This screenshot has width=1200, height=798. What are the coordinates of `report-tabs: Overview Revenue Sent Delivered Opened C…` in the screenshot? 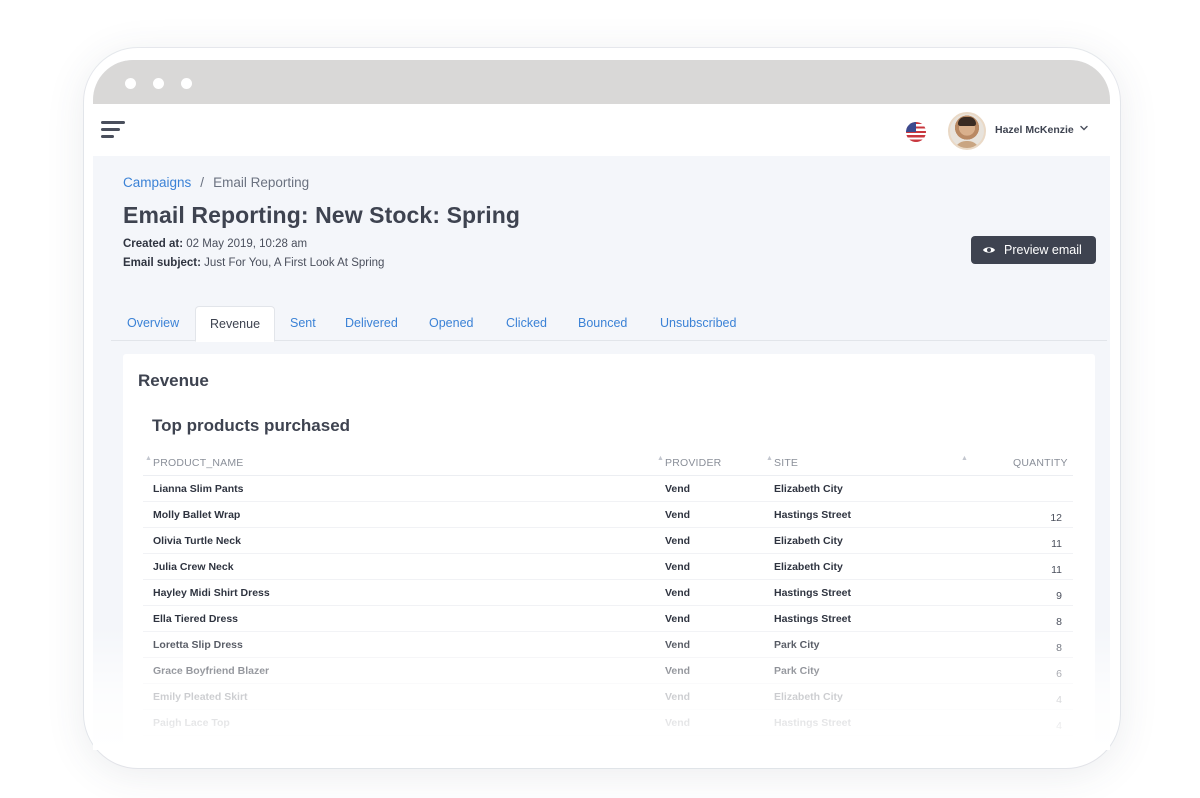 It's located at (609, 324).